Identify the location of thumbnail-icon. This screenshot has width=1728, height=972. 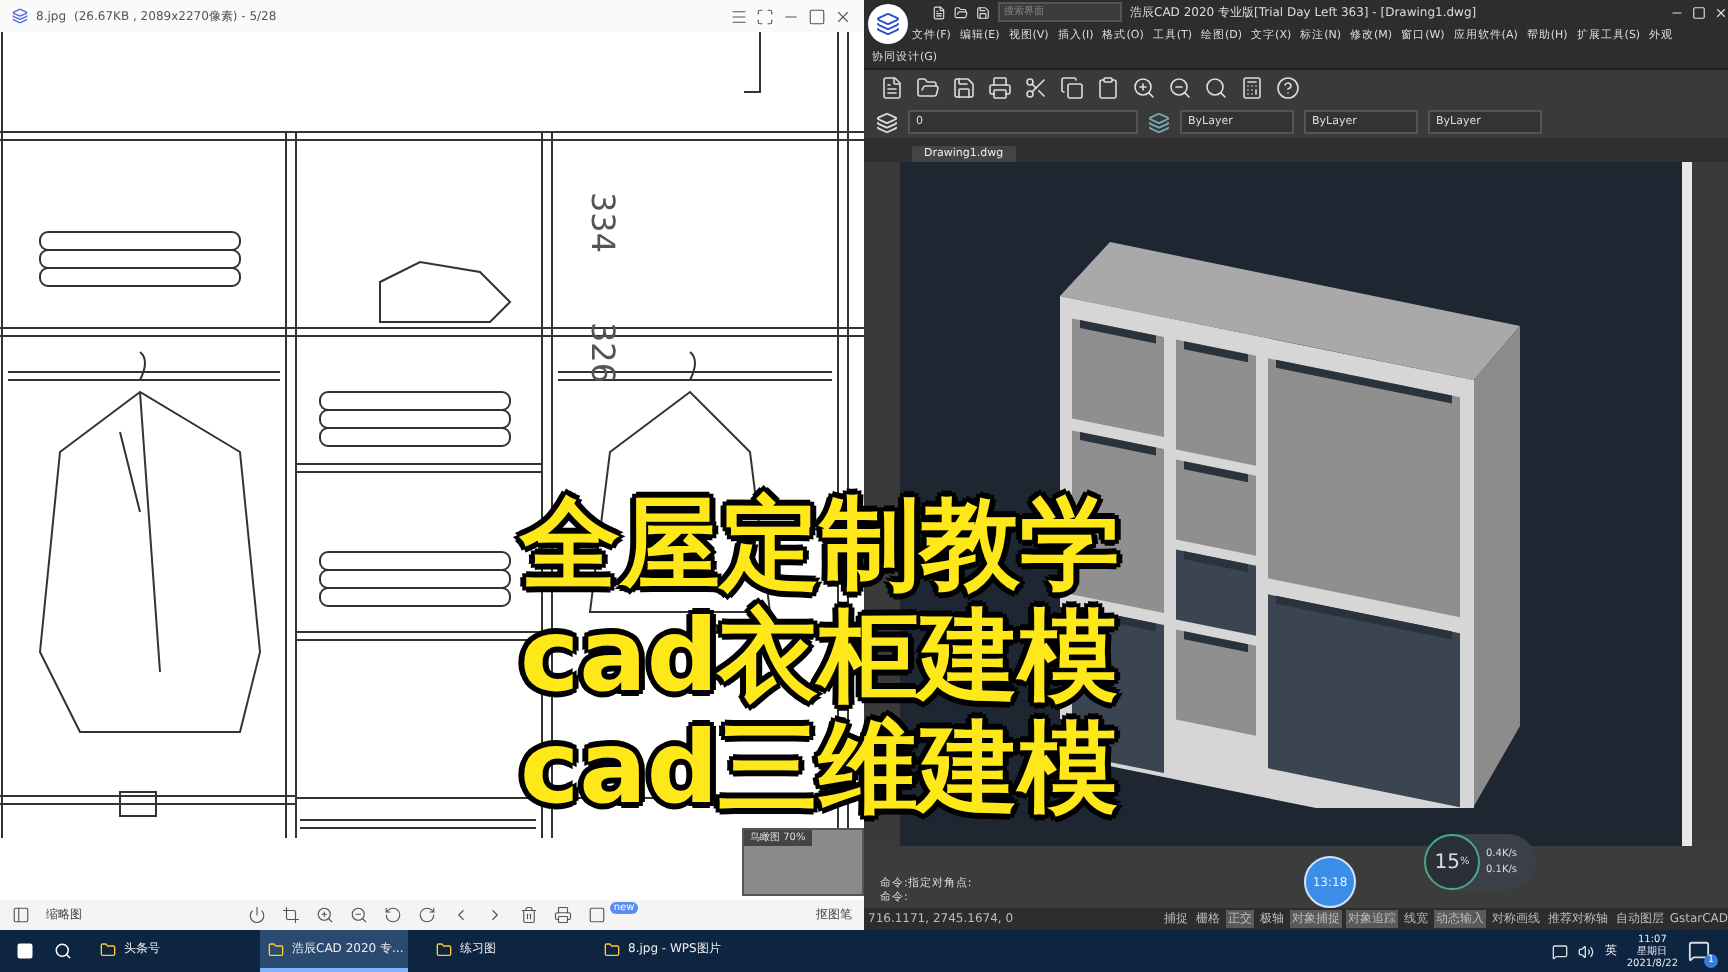
(21, 915).